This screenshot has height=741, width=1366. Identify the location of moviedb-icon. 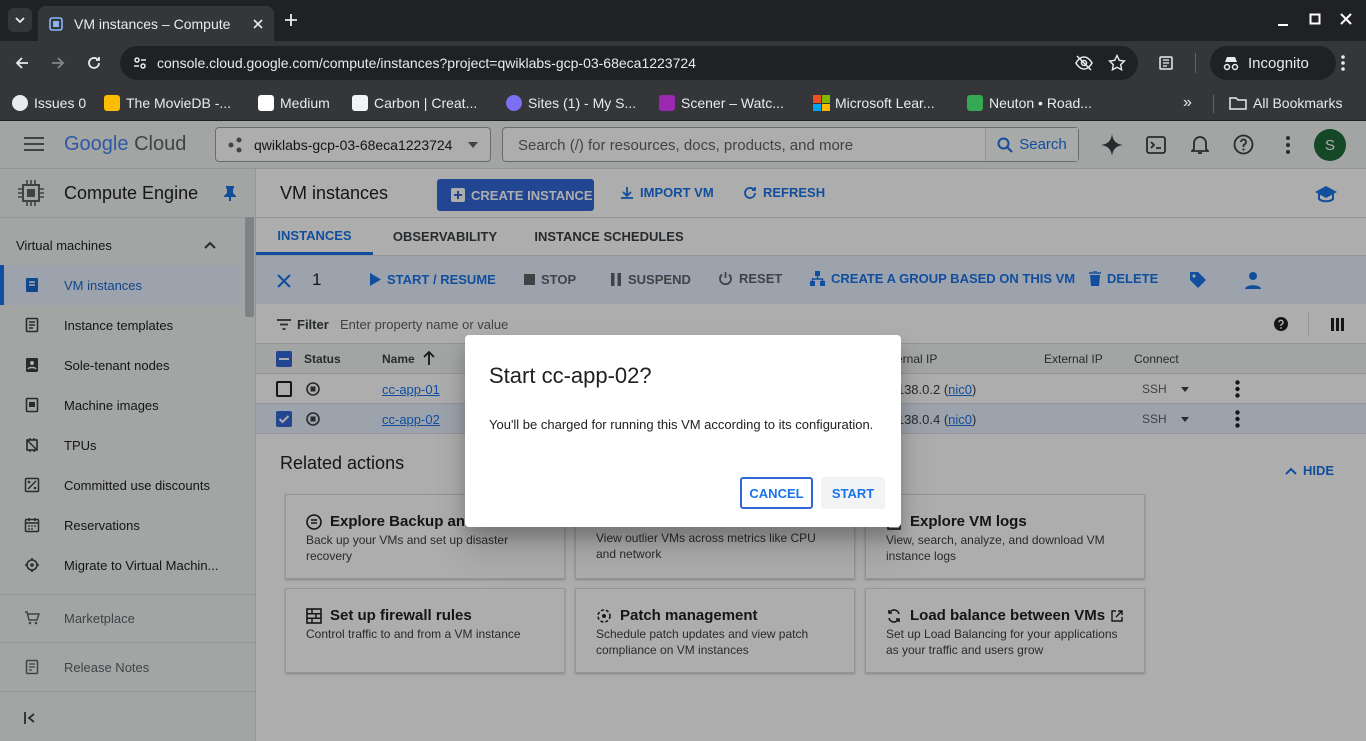
(112, 103).